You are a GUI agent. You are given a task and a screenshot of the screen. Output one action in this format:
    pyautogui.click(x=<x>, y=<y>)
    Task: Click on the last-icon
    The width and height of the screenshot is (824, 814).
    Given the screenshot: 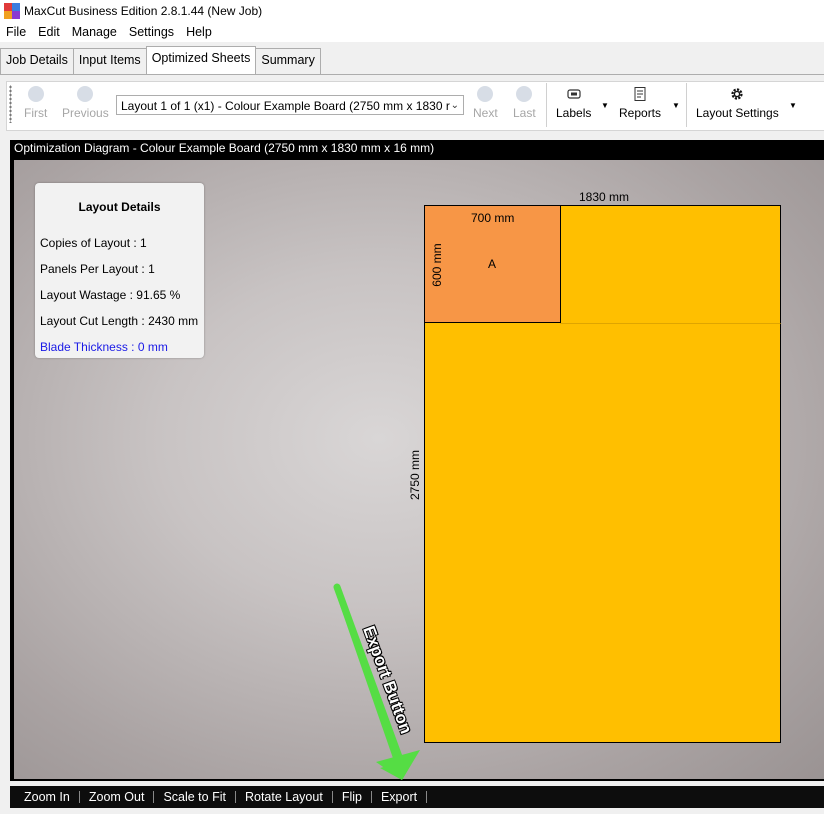 What is the action you would take?
    pyautogui.click(x=524, y=94)
    